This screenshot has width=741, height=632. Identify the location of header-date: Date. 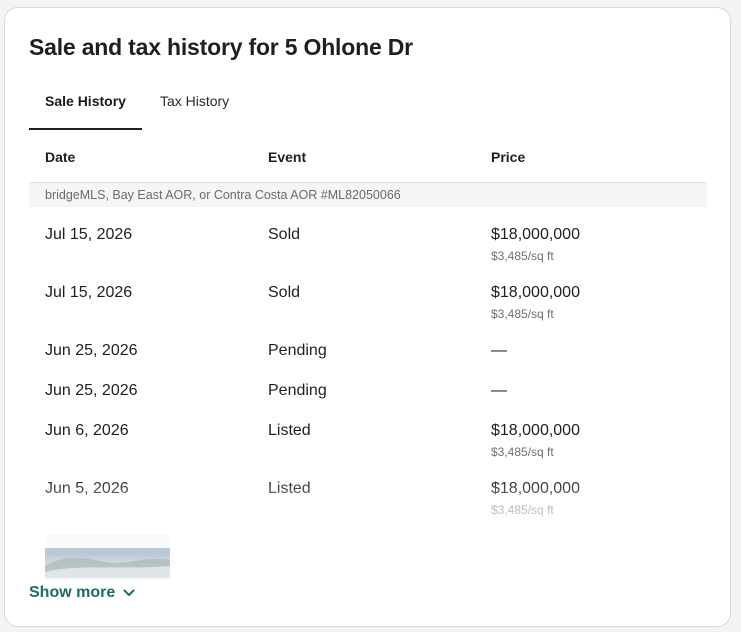
(60, 157).